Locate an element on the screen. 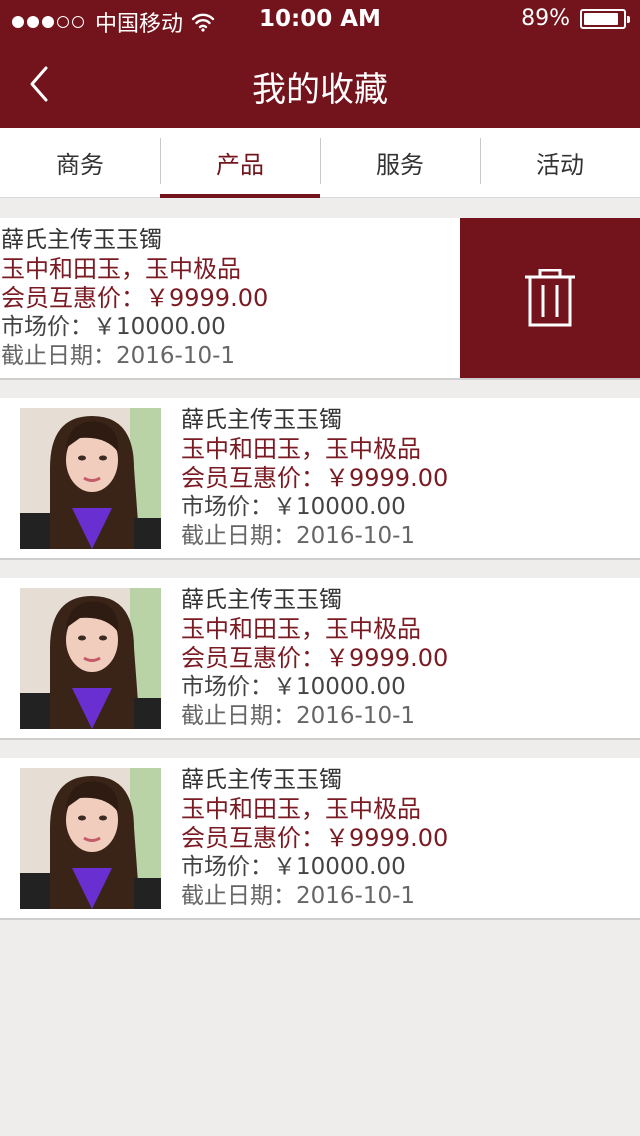  battery-icon is located at coordinates (605, 18).